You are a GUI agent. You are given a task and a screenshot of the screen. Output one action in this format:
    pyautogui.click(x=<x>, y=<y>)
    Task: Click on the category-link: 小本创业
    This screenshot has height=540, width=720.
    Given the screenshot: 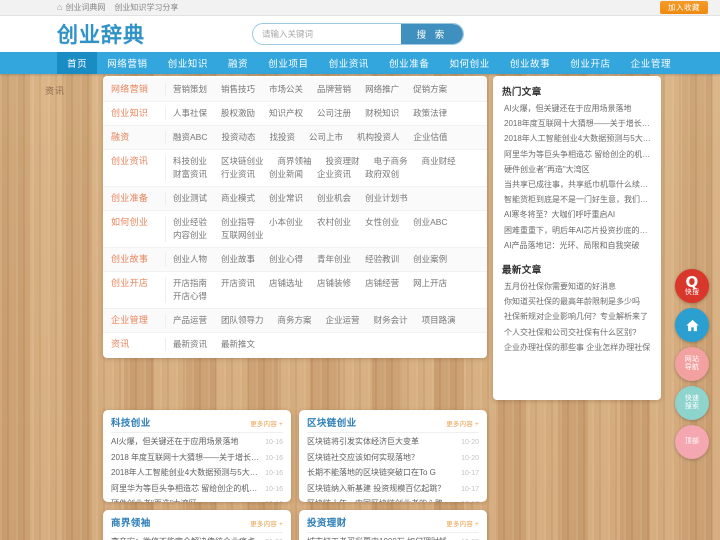 What is the action you would take?
    pyautogui.click(x=286, y=222)
    